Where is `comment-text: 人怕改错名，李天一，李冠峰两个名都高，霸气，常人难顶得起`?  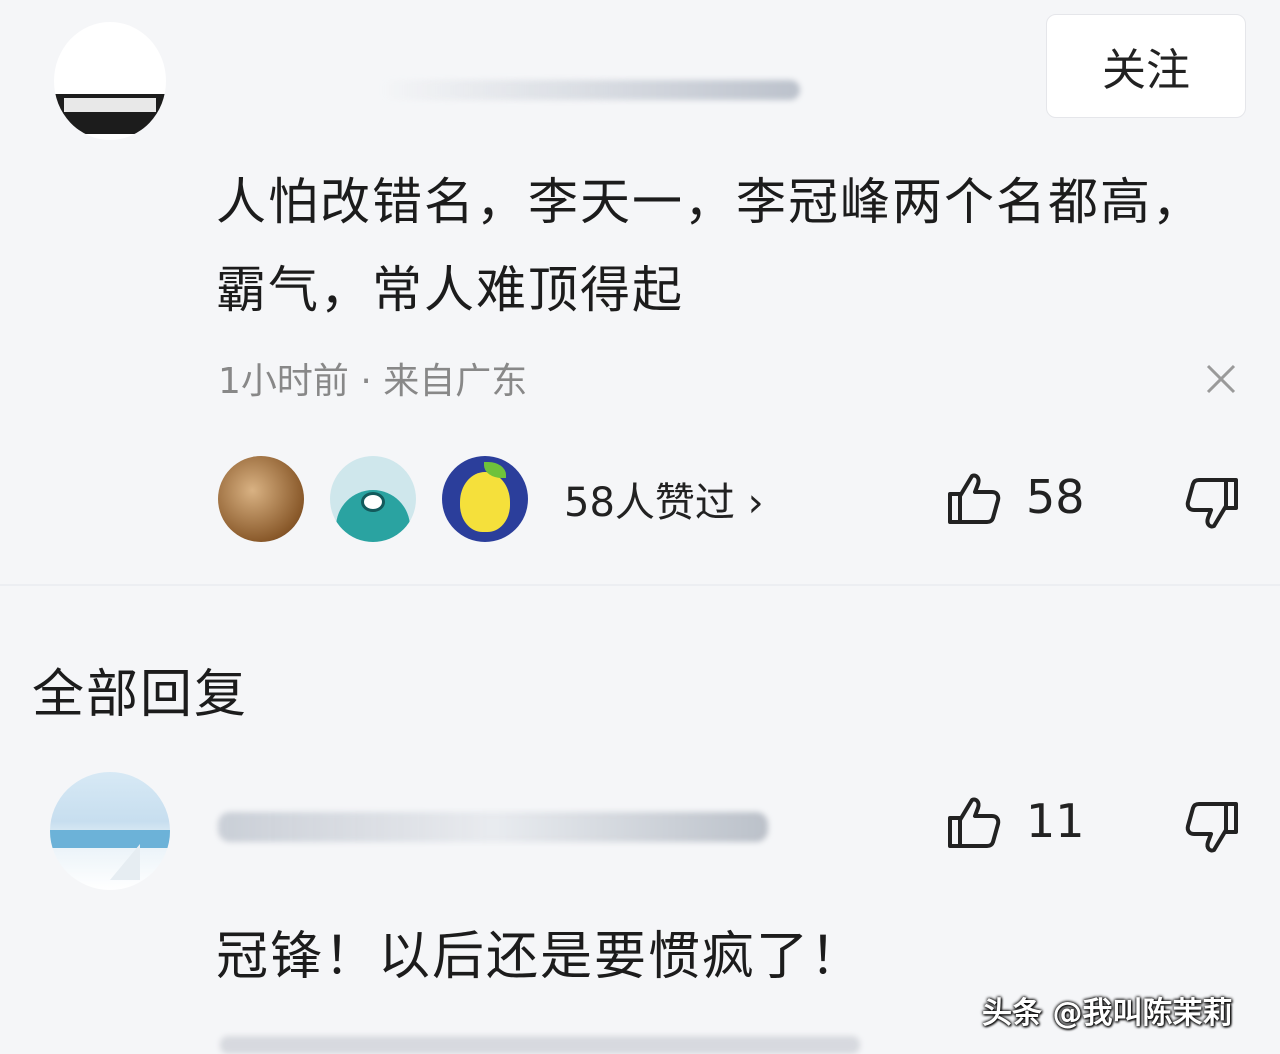 comment-text: 人怕改错名，李天一，李冠峰两个名都高，霸气，常人难顶得起 is located at coordinates (710, 246).